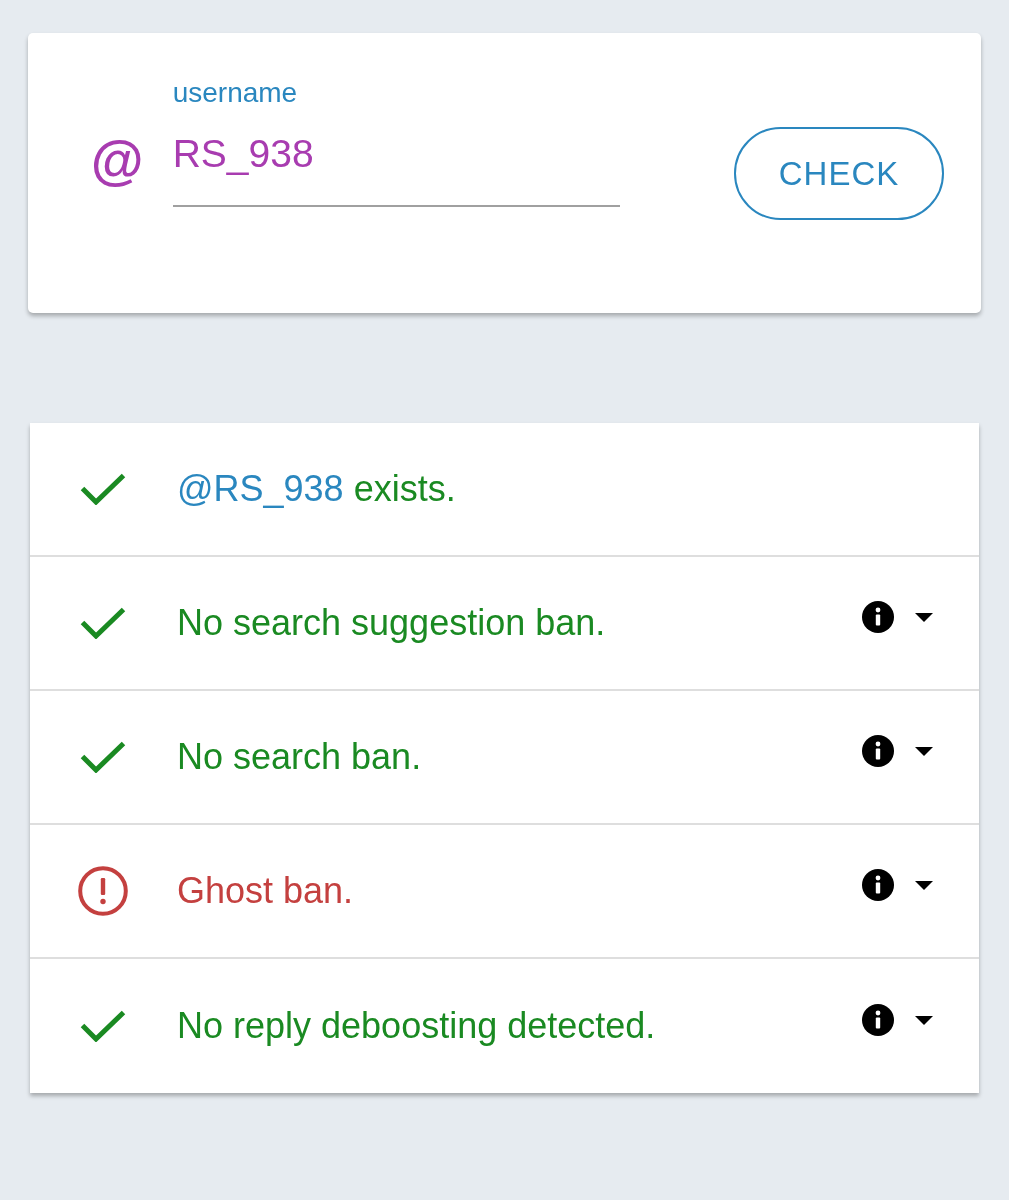 The image size is (1009, 1200). I want to click on check-button: CHECK, so click(839, 173).